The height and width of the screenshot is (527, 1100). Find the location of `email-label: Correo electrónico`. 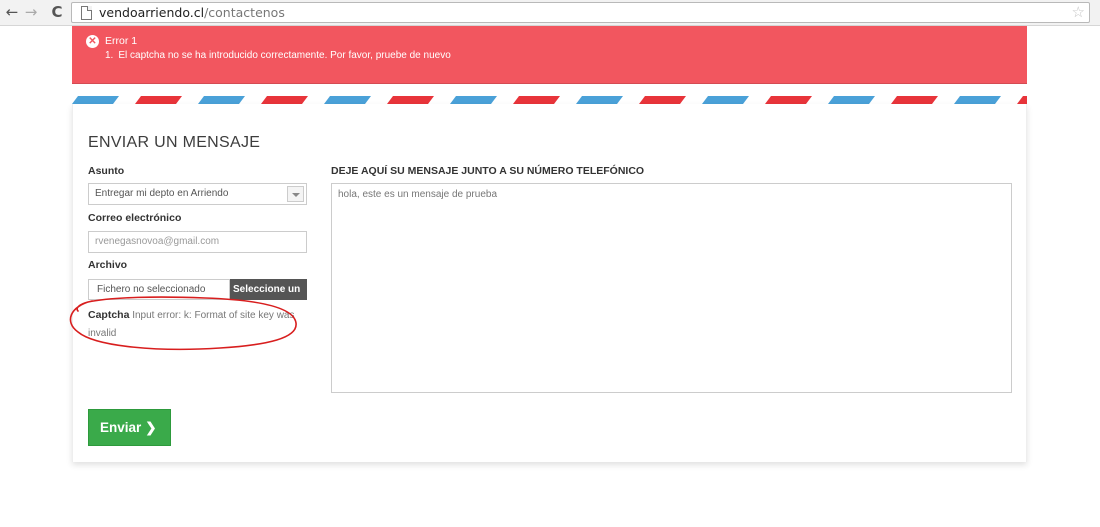

email-label: Correo electrónico is located at coordinates (135, 218).